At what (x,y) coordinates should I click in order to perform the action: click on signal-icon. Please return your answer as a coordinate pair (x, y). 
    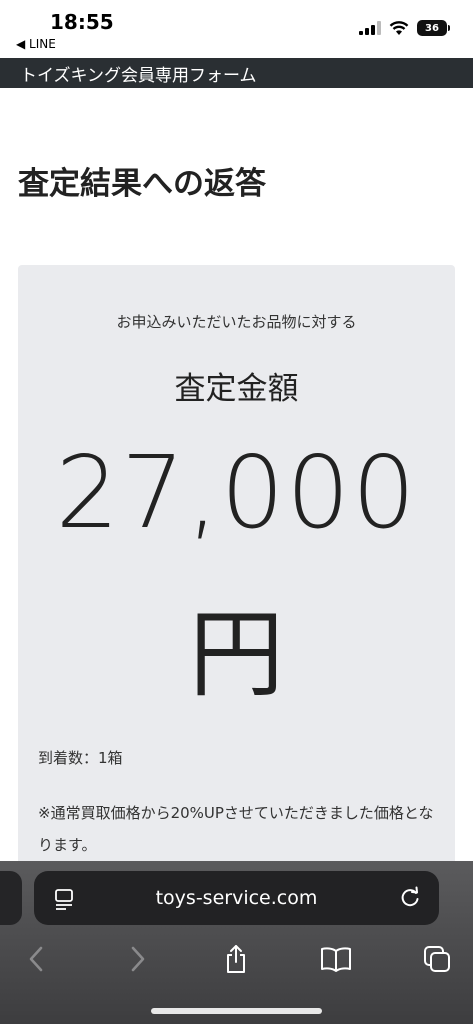
    Looking at the image, I should click on (370, 28).